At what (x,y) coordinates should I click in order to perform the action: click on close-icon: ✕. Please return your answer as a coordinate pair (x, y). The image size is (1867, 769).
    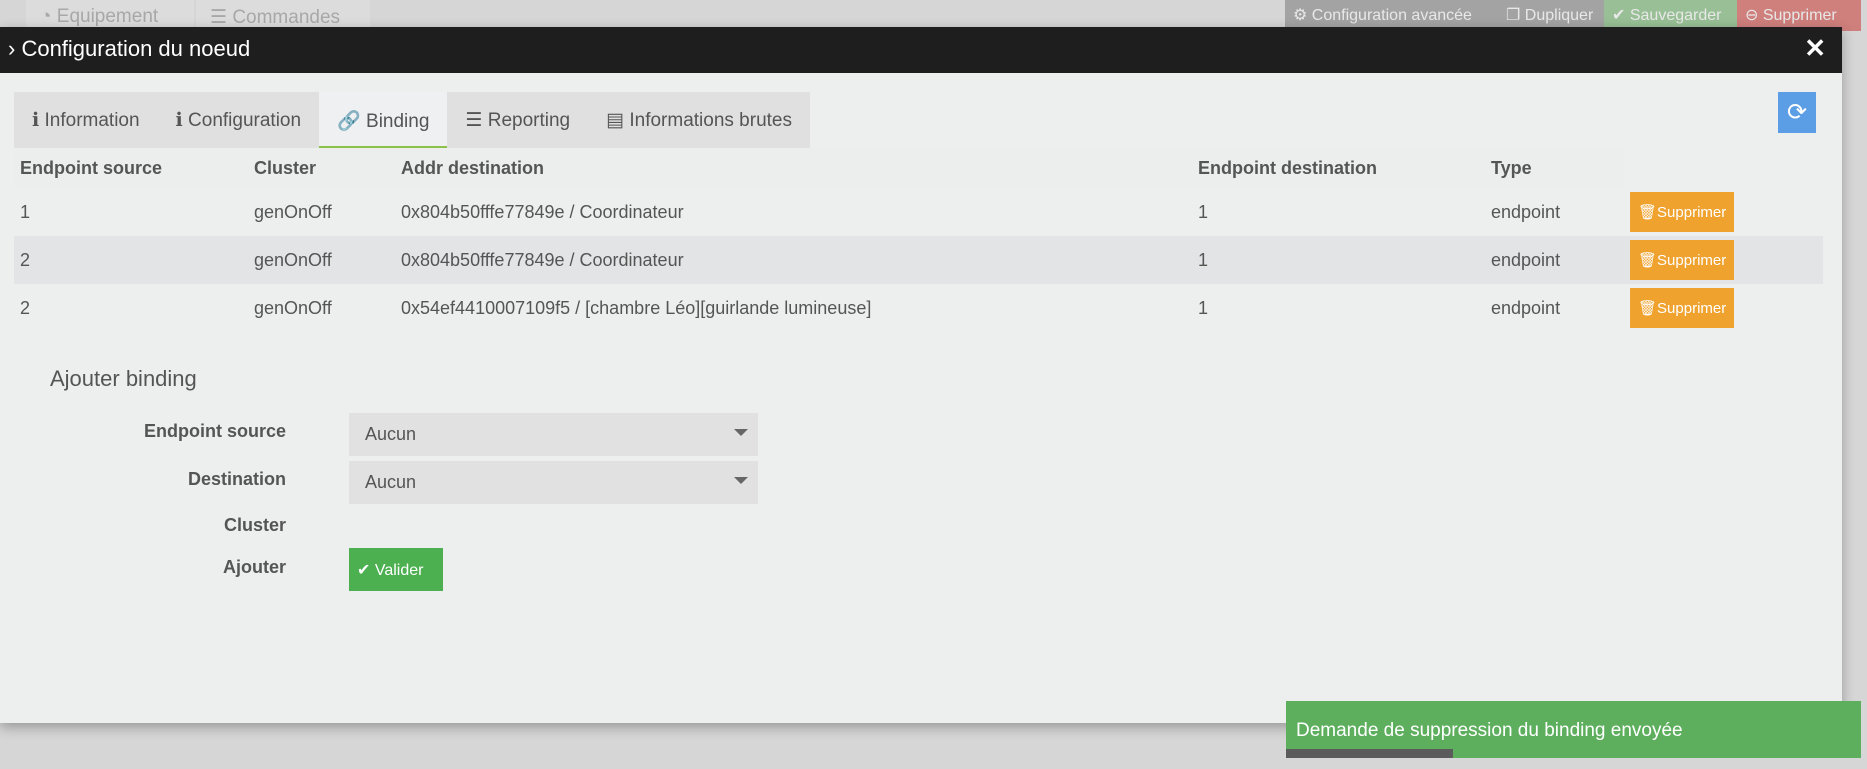
    Looking at the image, I should click on (1815, 48).